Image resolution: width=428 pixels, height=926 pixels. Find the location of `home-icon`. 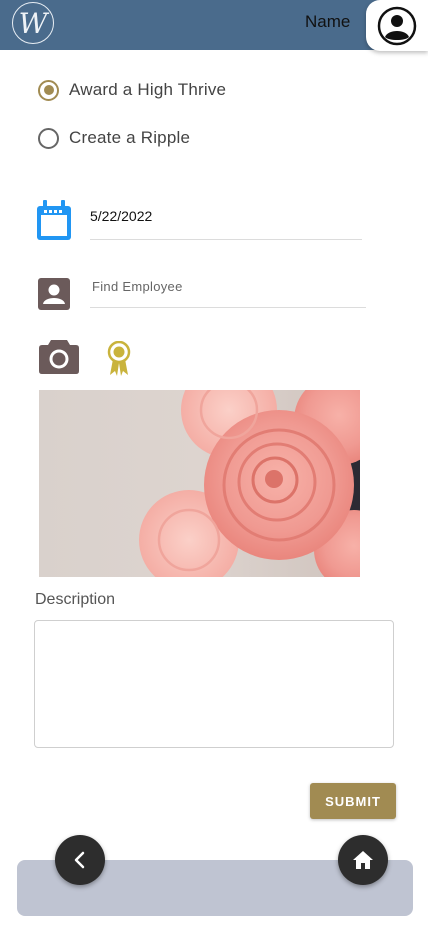

home-icon is located at coordinates (363, 860).